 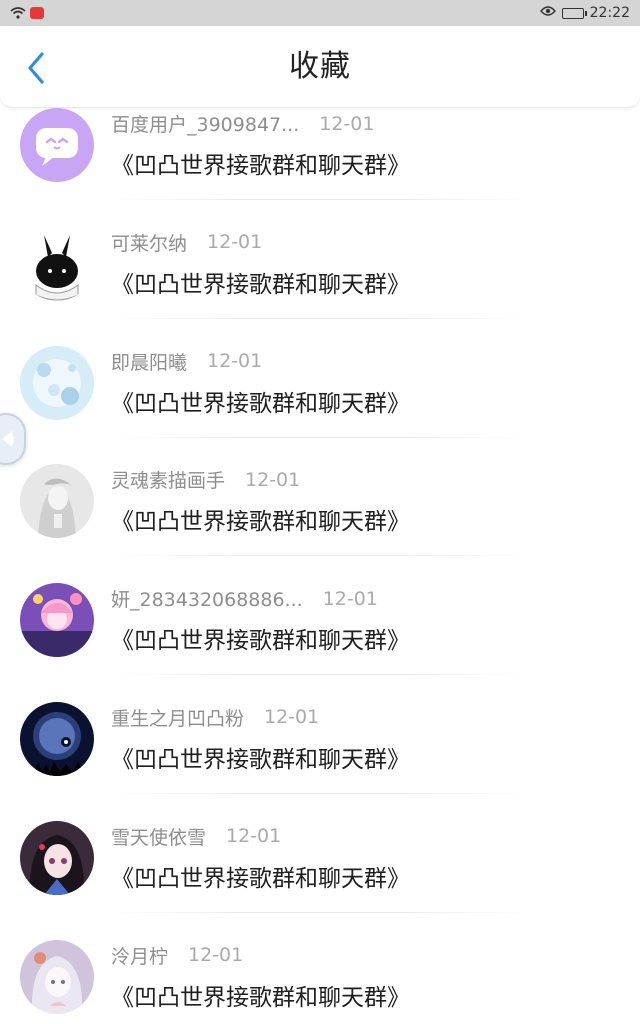 I want to click on app-notification-icon, so click(x=37, y=13).